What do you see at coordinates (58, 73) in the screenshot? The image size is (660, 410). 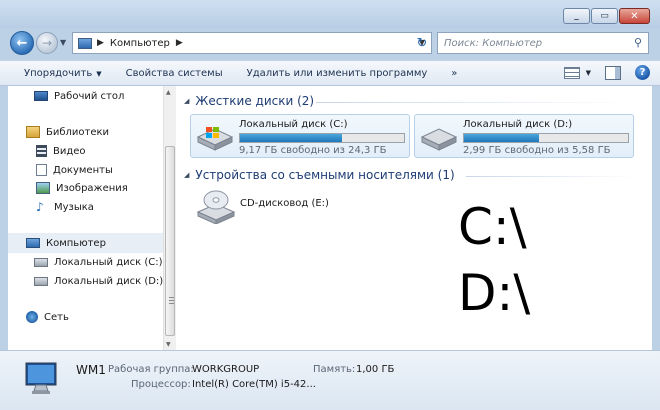 I see `organize-label: Упорядочить` at bounding box center [58, 73].